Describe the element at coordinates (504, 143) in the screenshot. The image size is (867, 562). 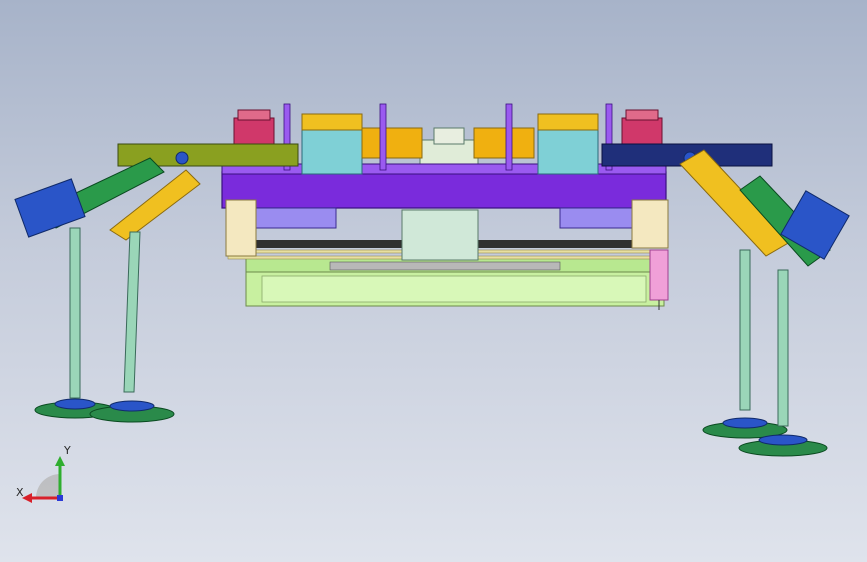
I see `right-yellow-cylinder` at that location.